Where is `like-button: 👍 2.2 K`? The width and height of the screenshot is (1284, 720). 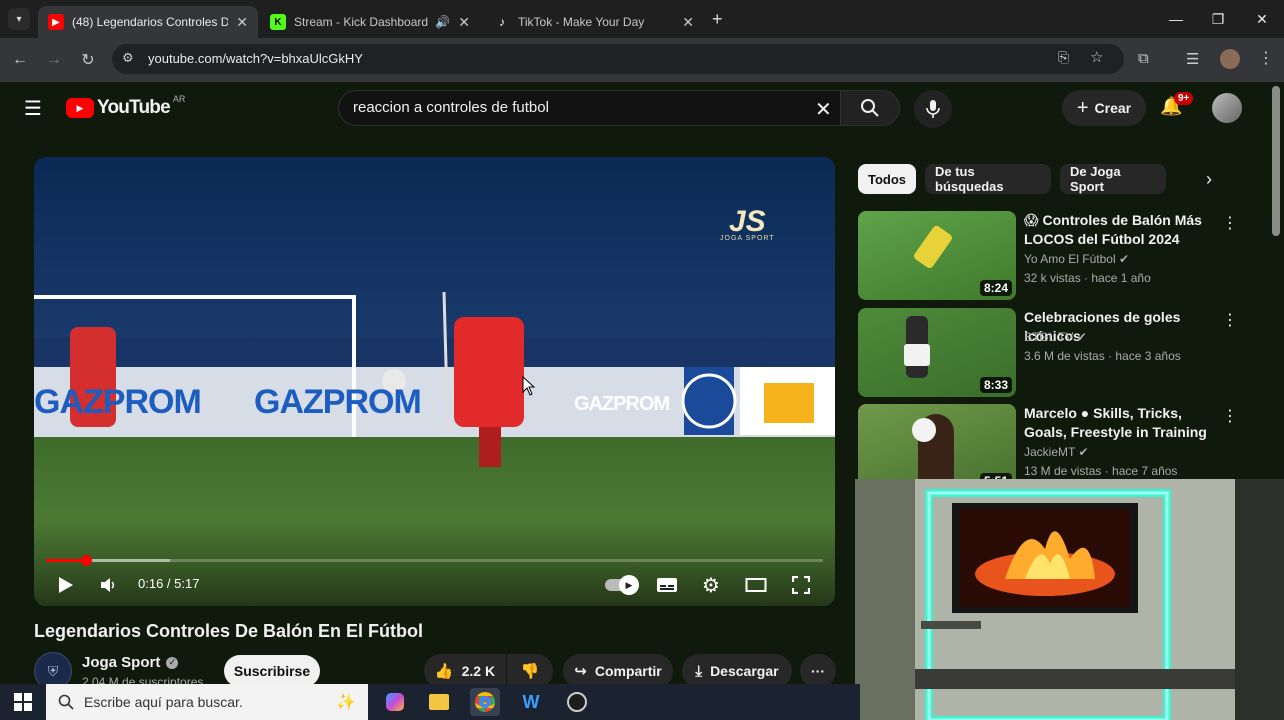 like-button: 👍 2.2 K is located at coordinates (465, 671).